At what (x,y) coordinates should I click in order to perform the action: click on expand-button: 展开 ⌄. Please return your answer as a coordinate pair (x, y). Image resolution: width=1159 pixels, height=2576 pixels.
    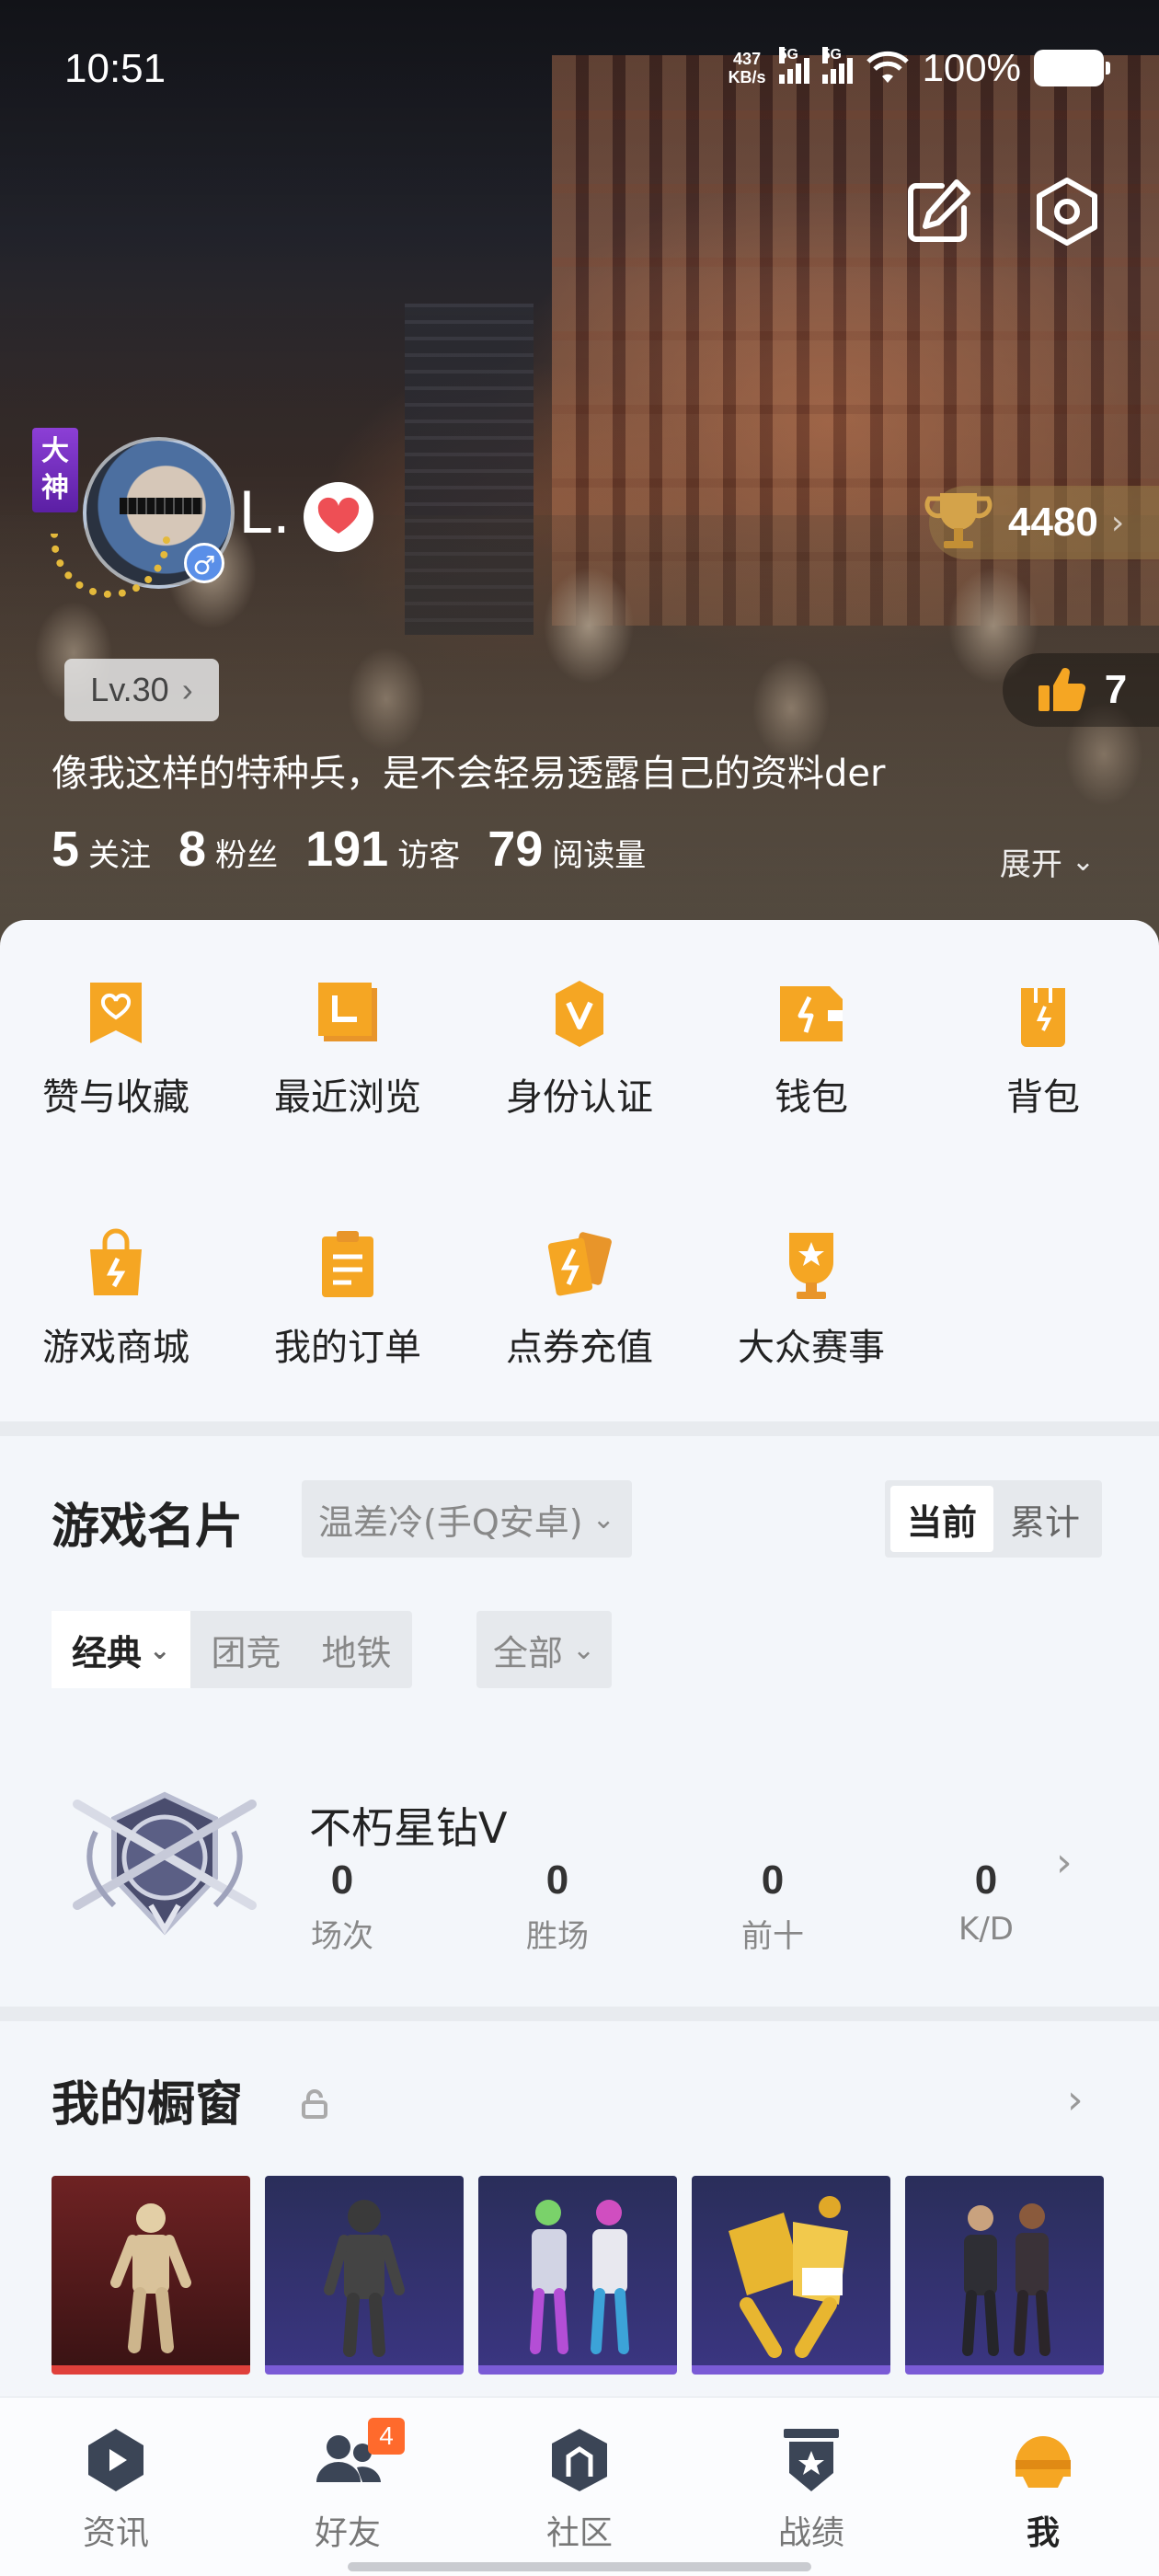
    Looking at the image, I should click on (1047, 861).